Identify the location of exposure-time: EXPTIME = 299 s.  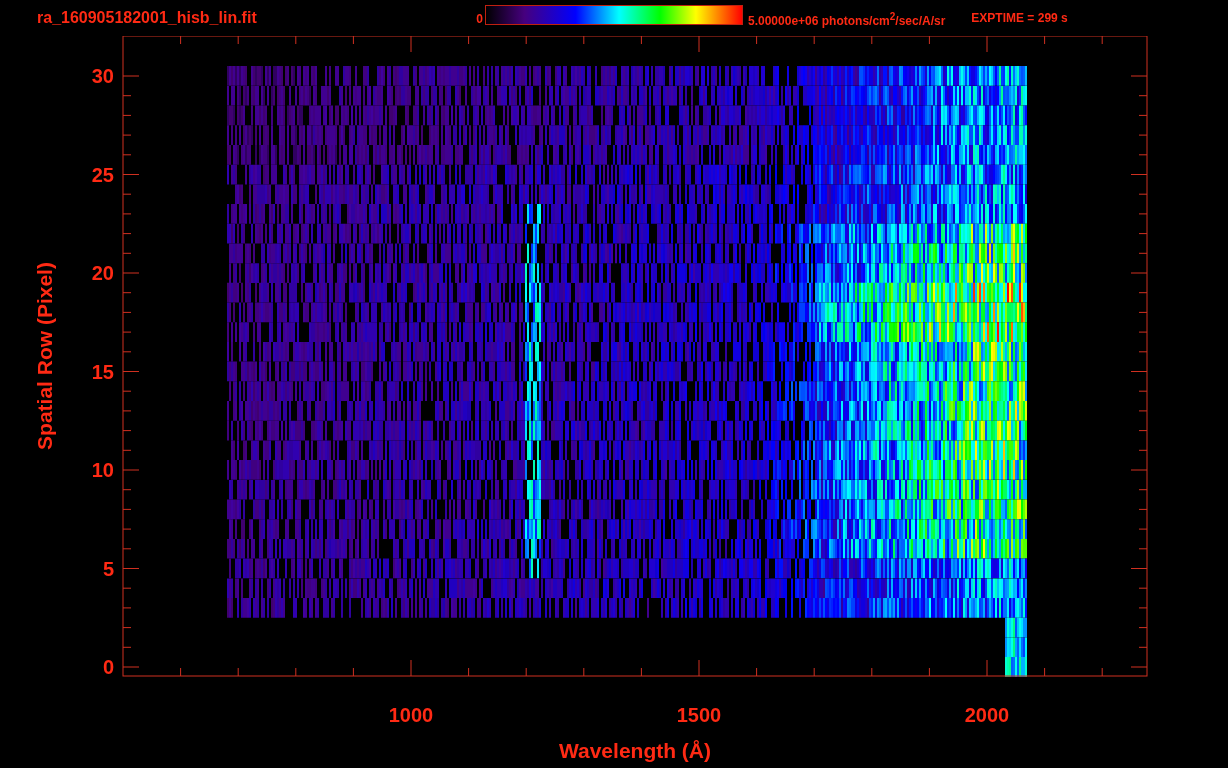
(1019, 19).